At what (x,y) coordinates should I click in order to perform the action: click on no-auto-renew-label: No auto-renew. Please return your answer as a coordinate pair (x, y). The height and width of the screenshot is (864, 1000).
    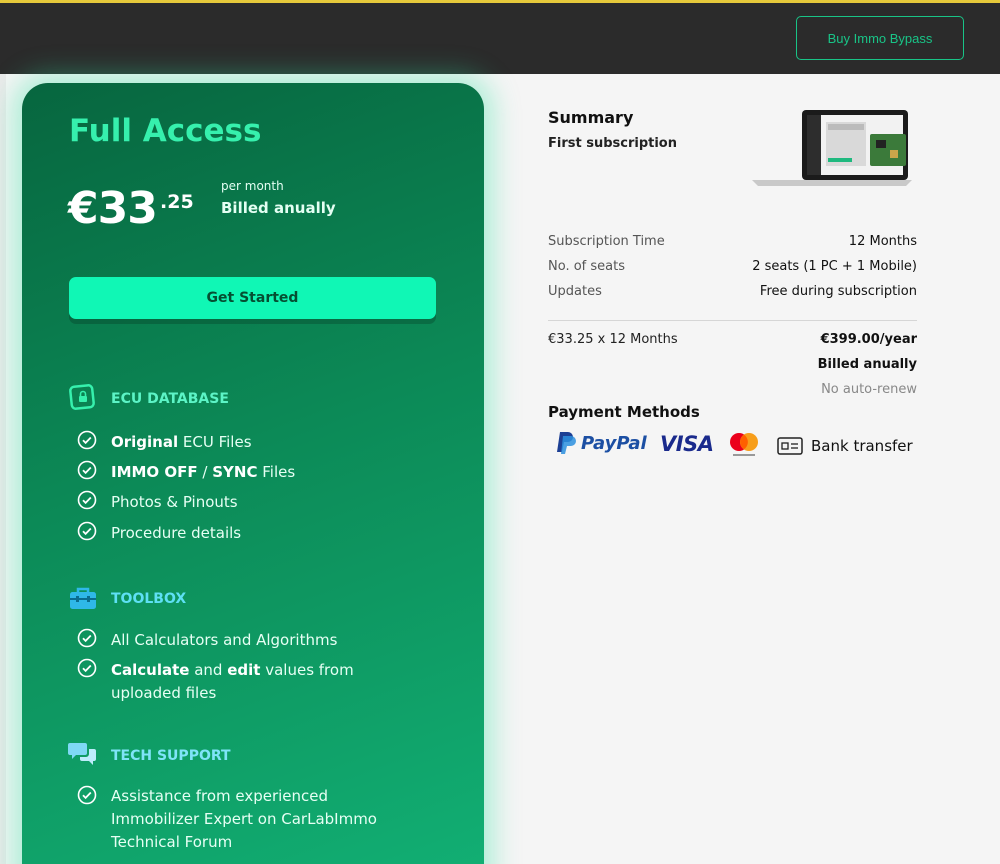
    Looking at the image, I should click on (869, 389).